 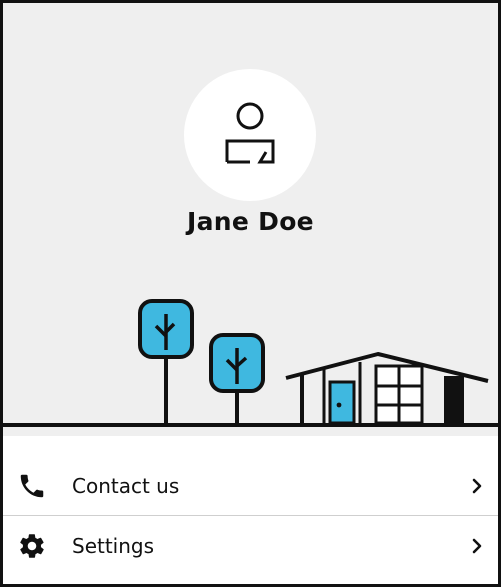 I want to click on profile-name: Jane Doe, so click(x=250, y=221).